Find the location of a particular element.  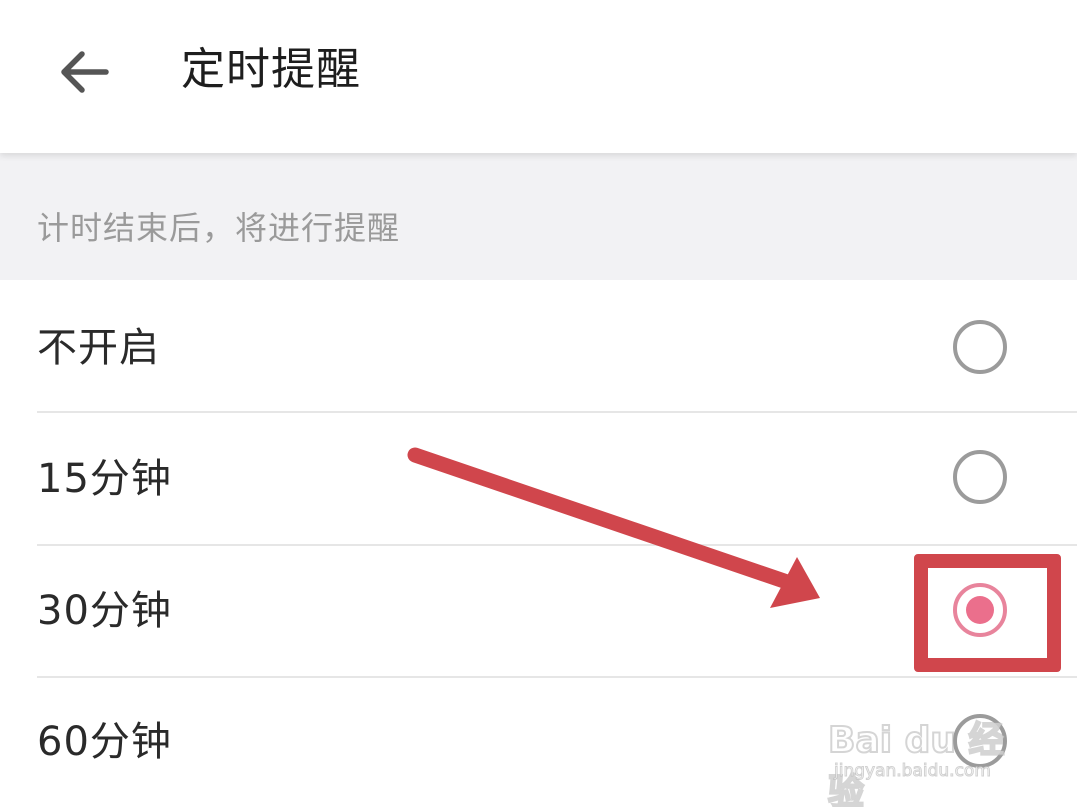

option-label: 不开启 is located at coordinates (98, 348).